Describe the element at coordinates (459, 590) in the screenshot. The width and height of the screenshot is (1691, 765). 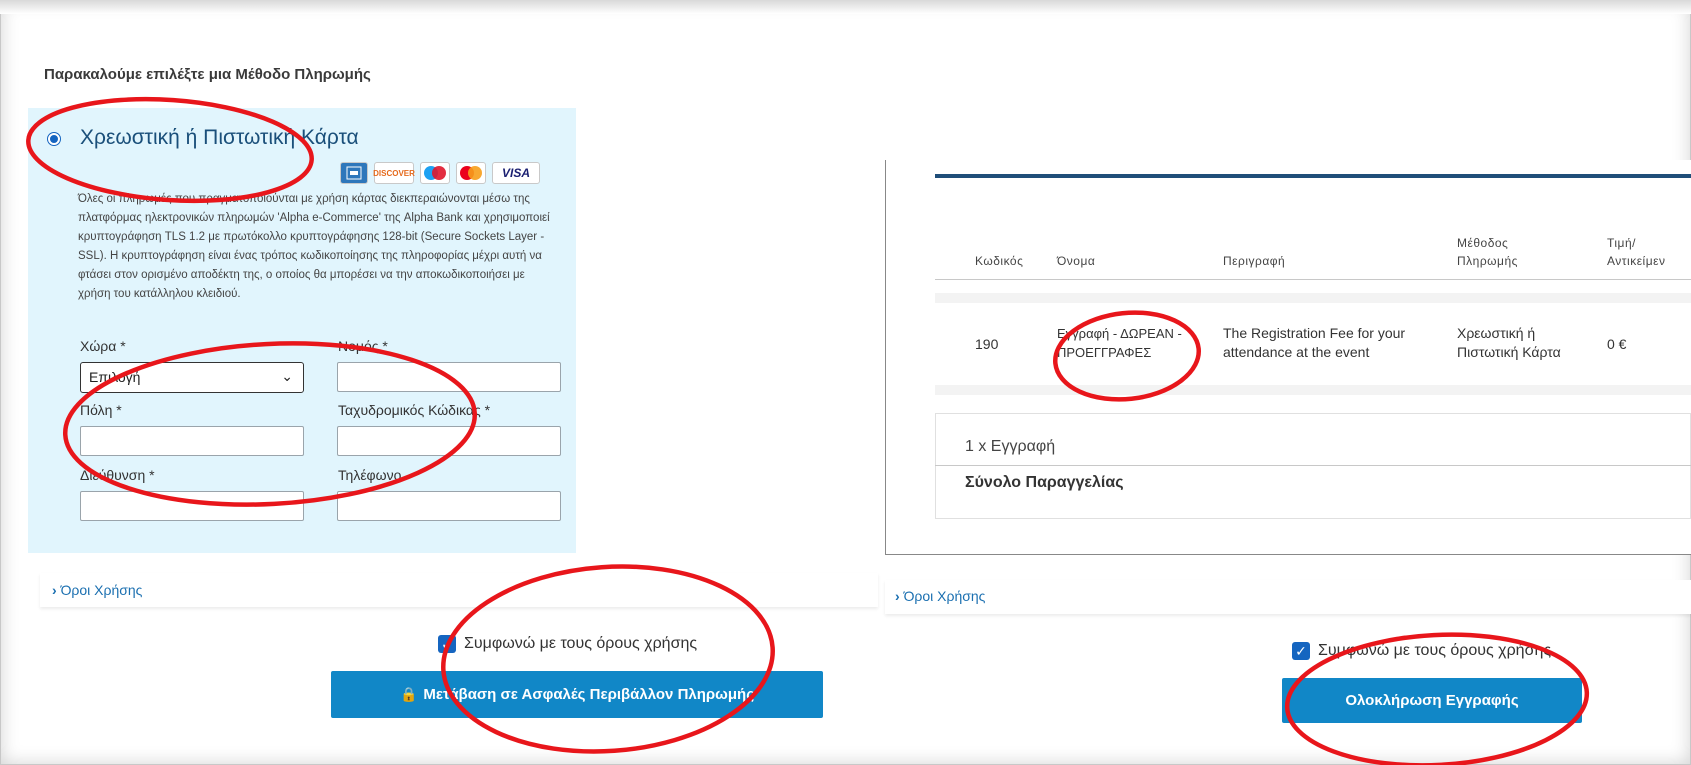
I see `terms-strip-left` at that location.